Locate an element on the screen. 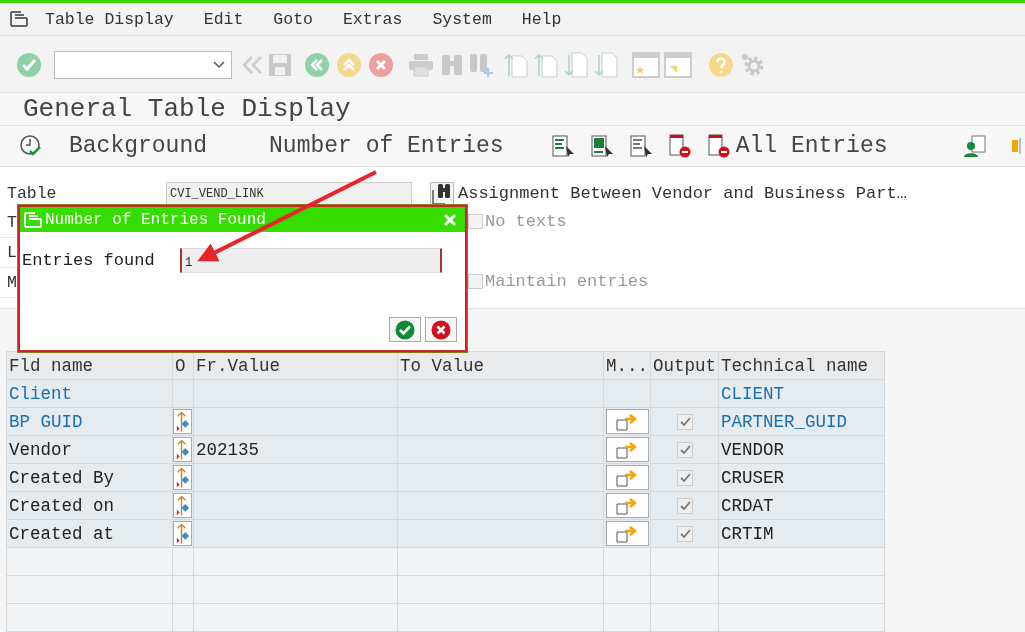 This screenshot has width=1025, height=632. cancel-button is located at coordinates (441, 329).